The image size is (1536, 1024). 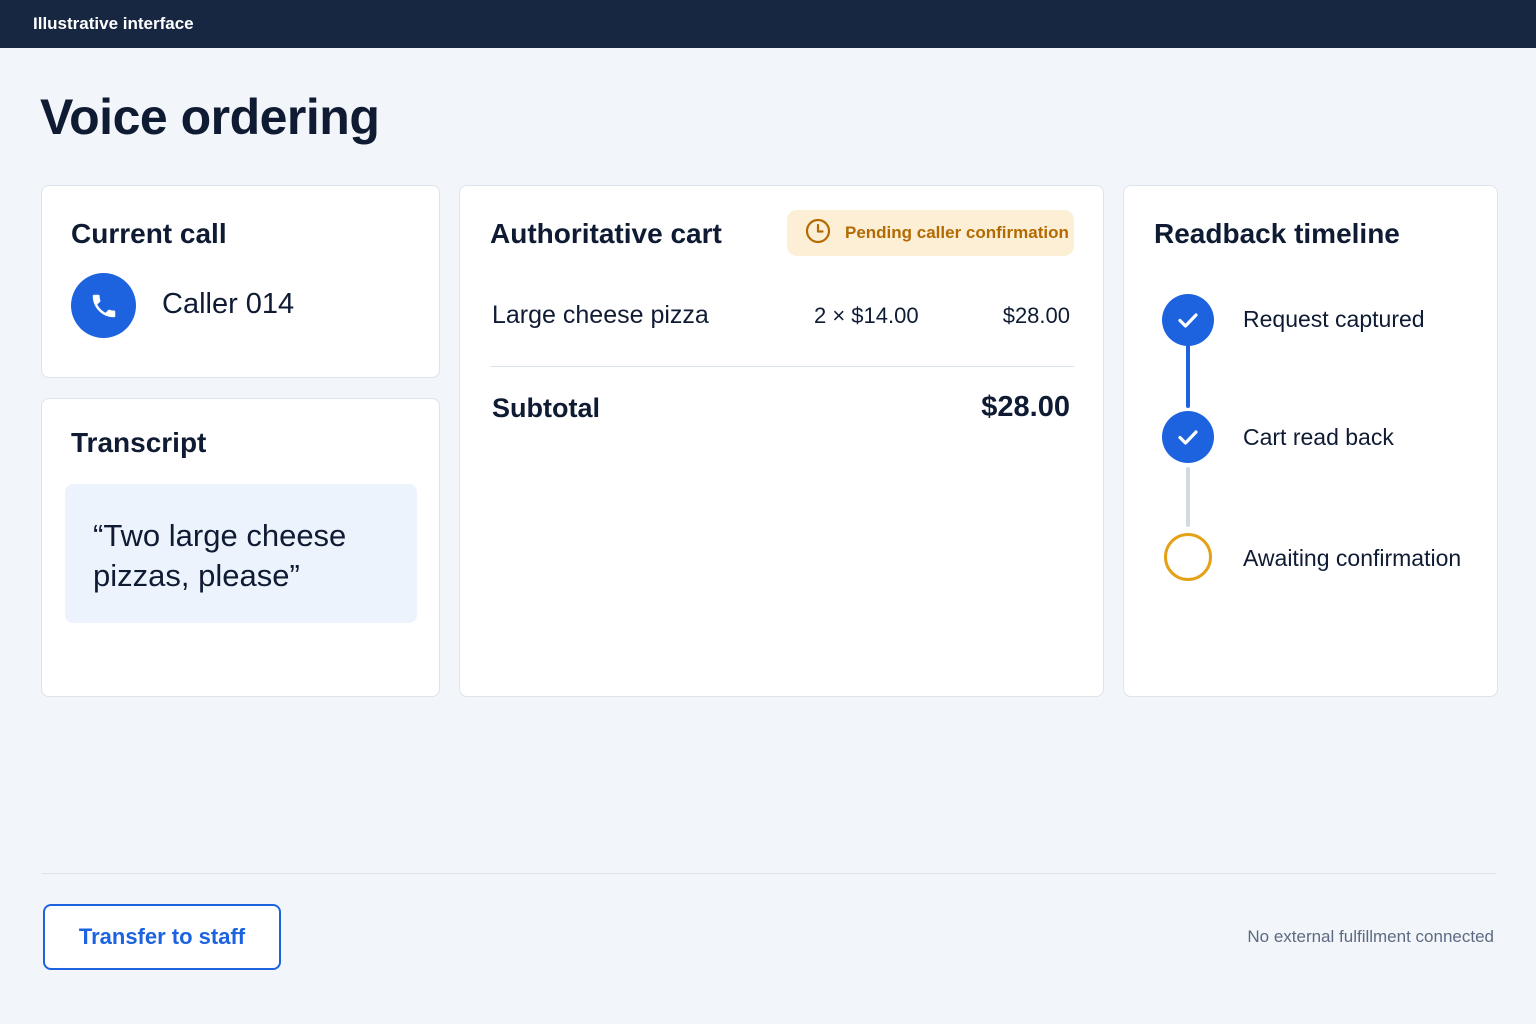 What do you see at coordinates (606, 233) in the screenshot?
I see `cart-title: Authoritative cart` at bounding box center [606, 233].